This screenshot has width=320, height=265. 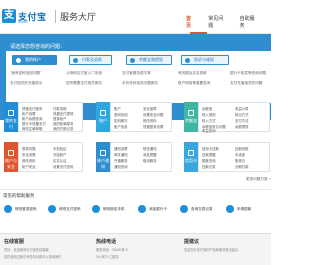 I want to click on logo-divider, so click(x=55, y=16).